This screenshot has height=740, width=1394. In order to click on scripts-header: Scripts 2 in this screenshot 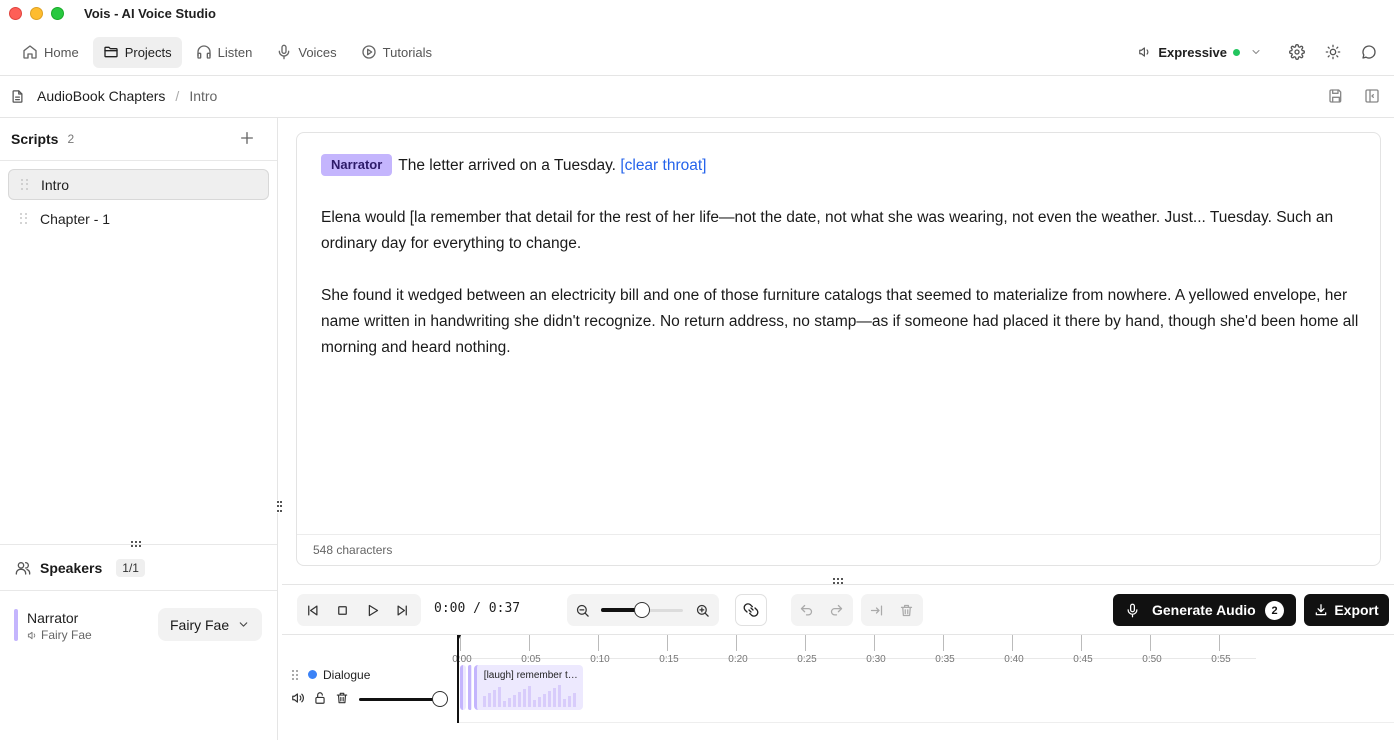, I will do `click(138, 139)`.